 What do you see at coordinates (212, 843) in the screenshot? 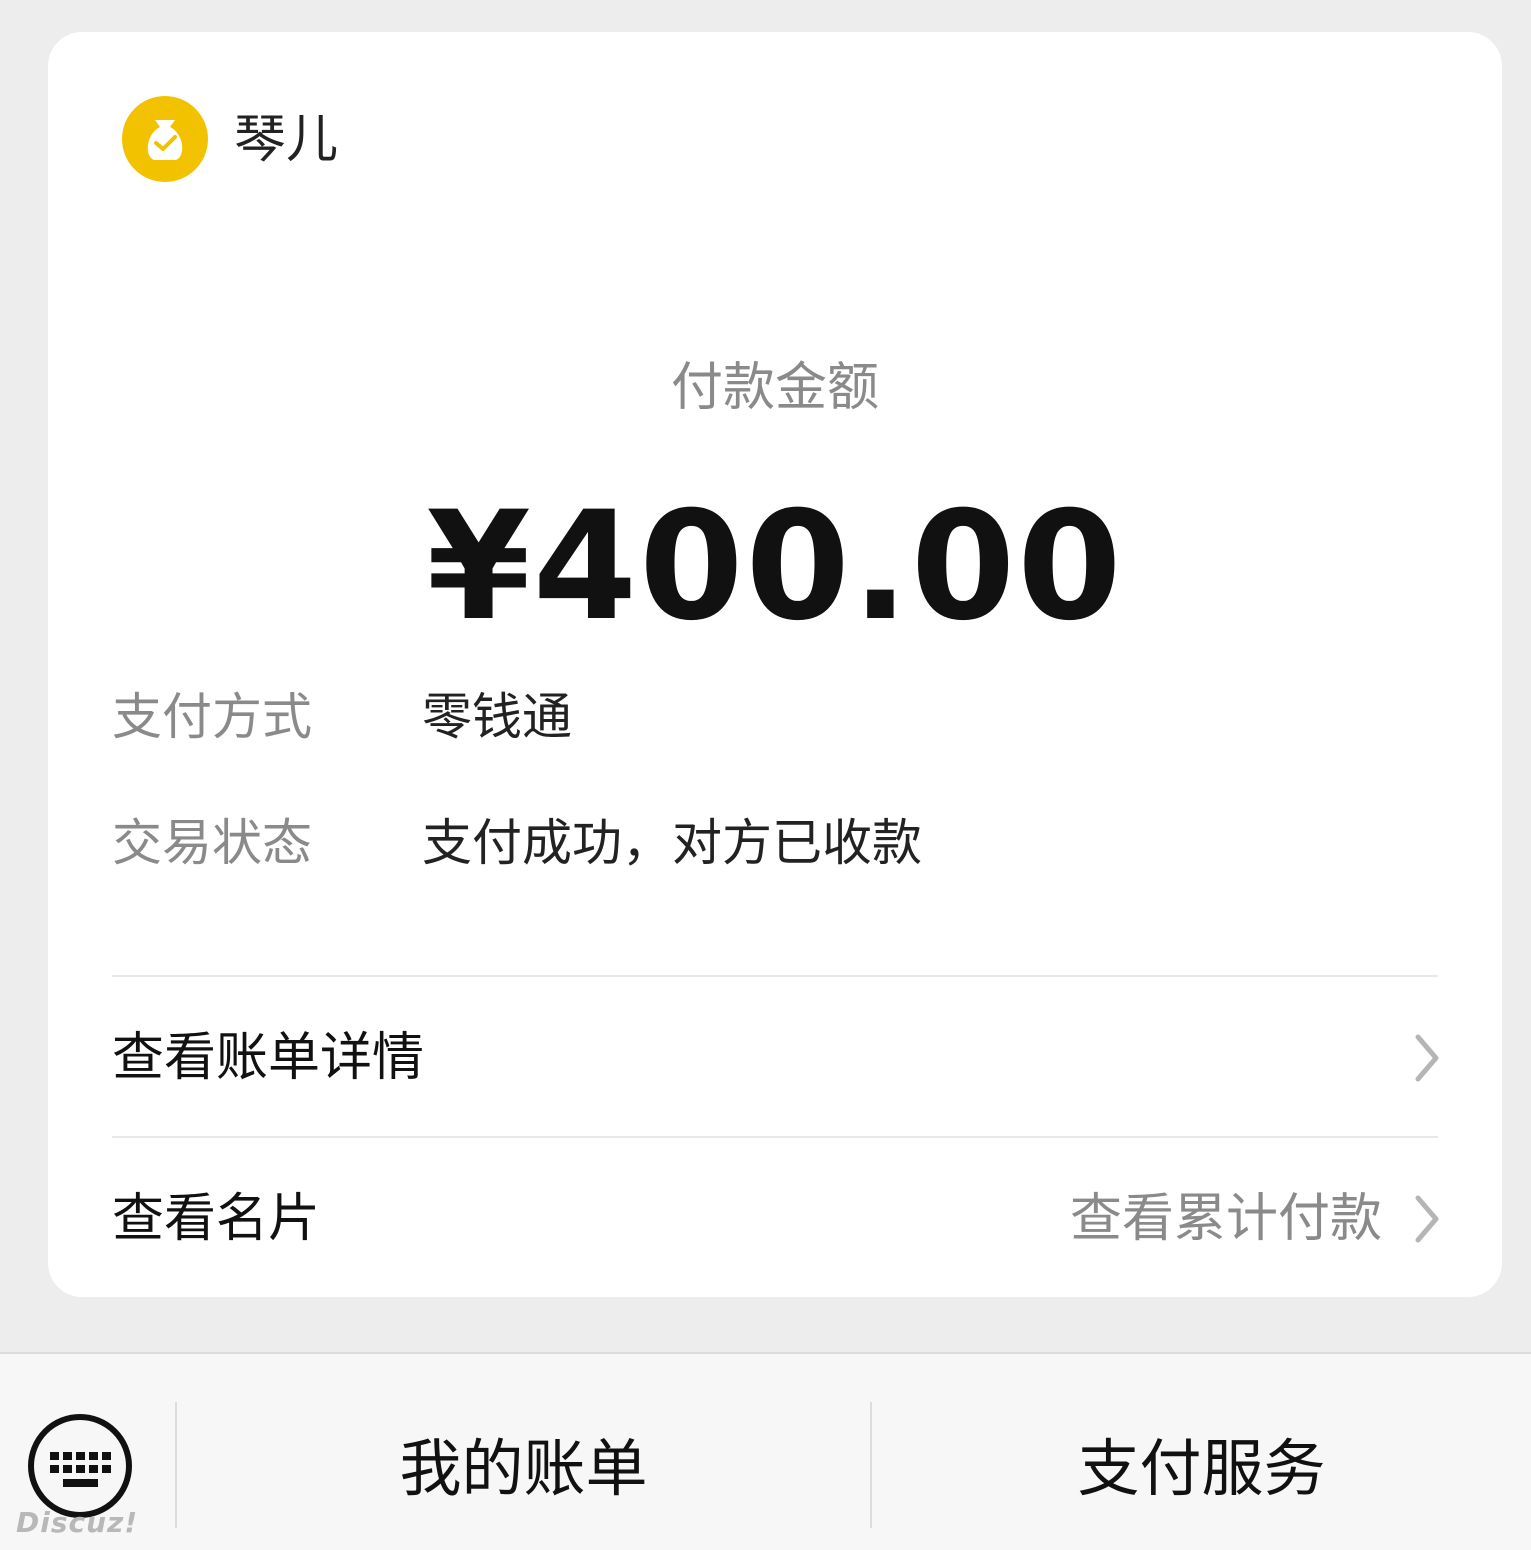
I see `transaction-status-label: 交易状态` at bounding box center [212, 843].